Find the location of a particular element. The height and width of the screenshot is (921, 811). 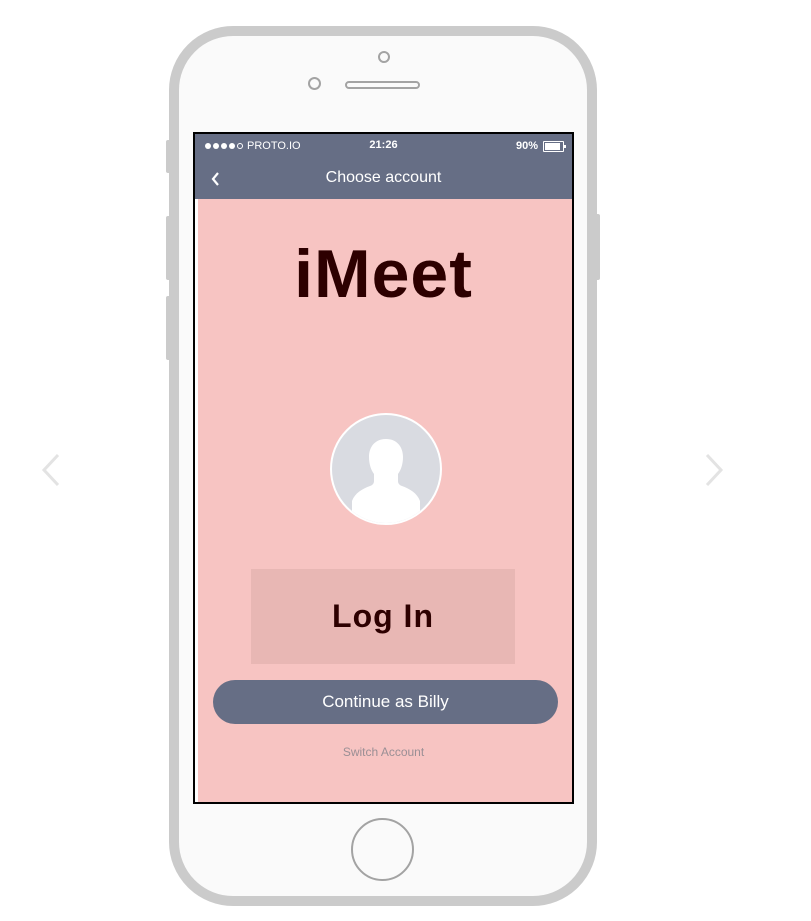

avatar is located at coordinates (386, 469).